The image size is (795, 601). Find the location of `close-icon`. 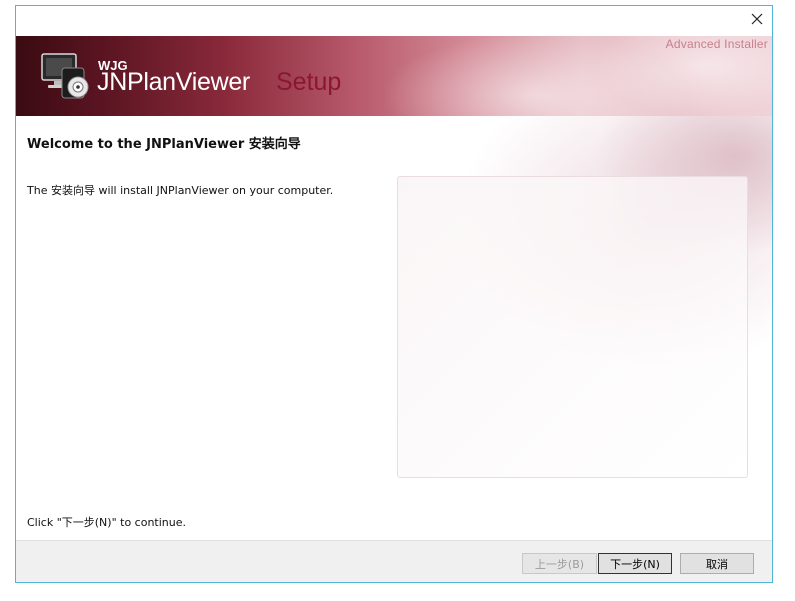

close-icon is located at coordinates (757, 19).